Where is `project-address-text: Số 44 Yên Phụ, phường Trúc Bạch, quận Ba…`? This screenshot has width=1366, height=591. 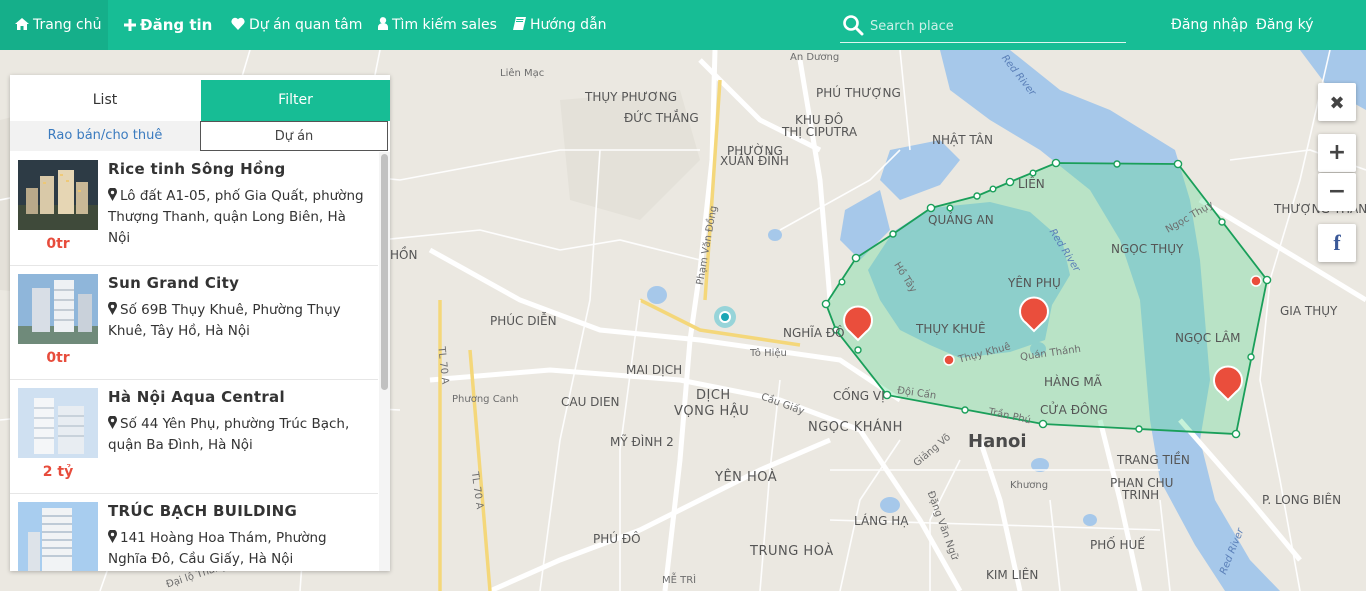
project-address-text: Số 44 Yên Phụ, phường Trúc Bạch, quận Ba… is located at coordinates (229, 434).